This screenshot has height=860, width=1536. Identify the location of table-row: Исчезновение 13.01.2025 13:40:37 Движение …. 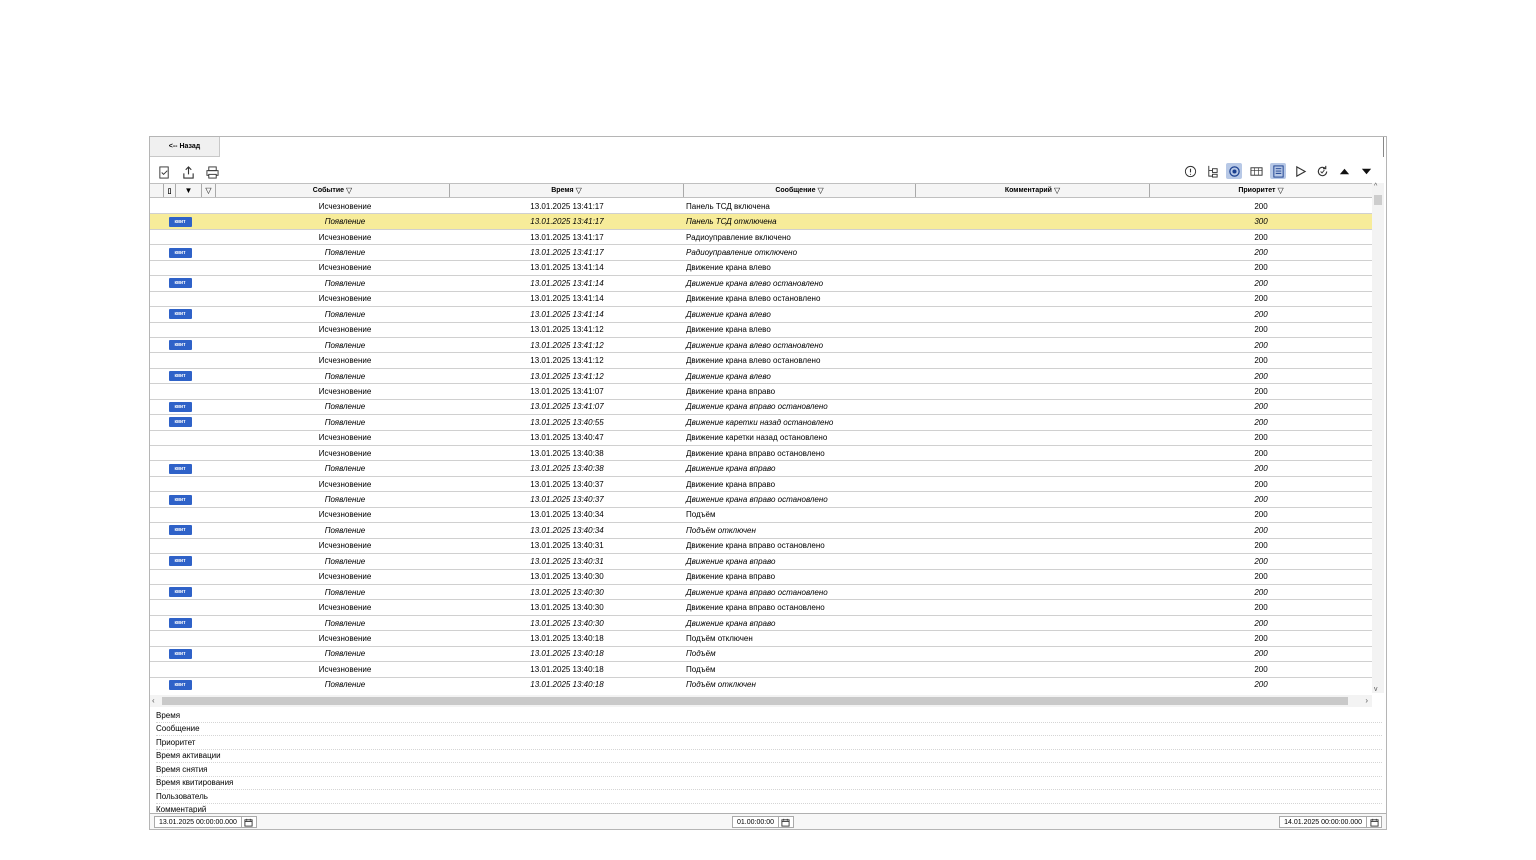
(761, 485).